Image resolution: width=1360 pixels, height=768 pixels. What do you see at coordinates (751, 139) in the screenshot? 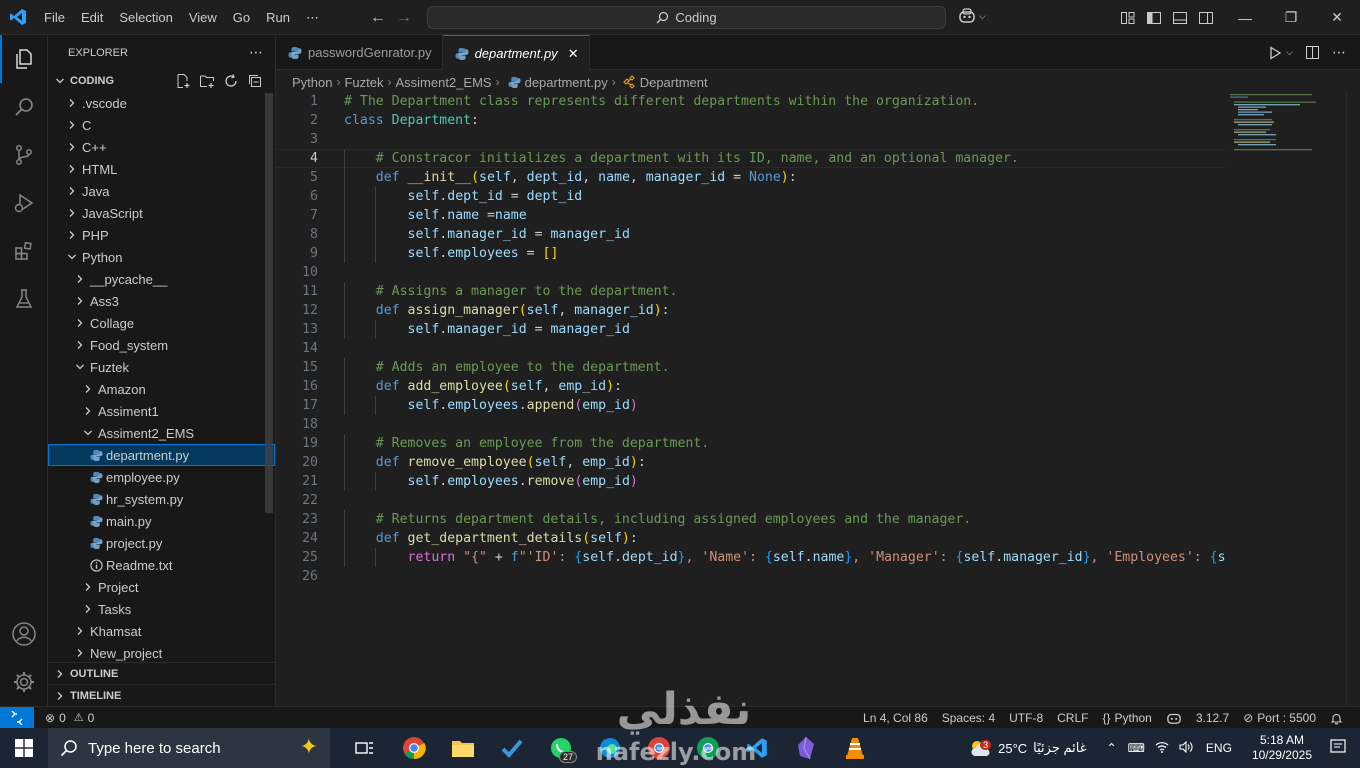
I see `code-line: 3` at bounding box center [751, 139].